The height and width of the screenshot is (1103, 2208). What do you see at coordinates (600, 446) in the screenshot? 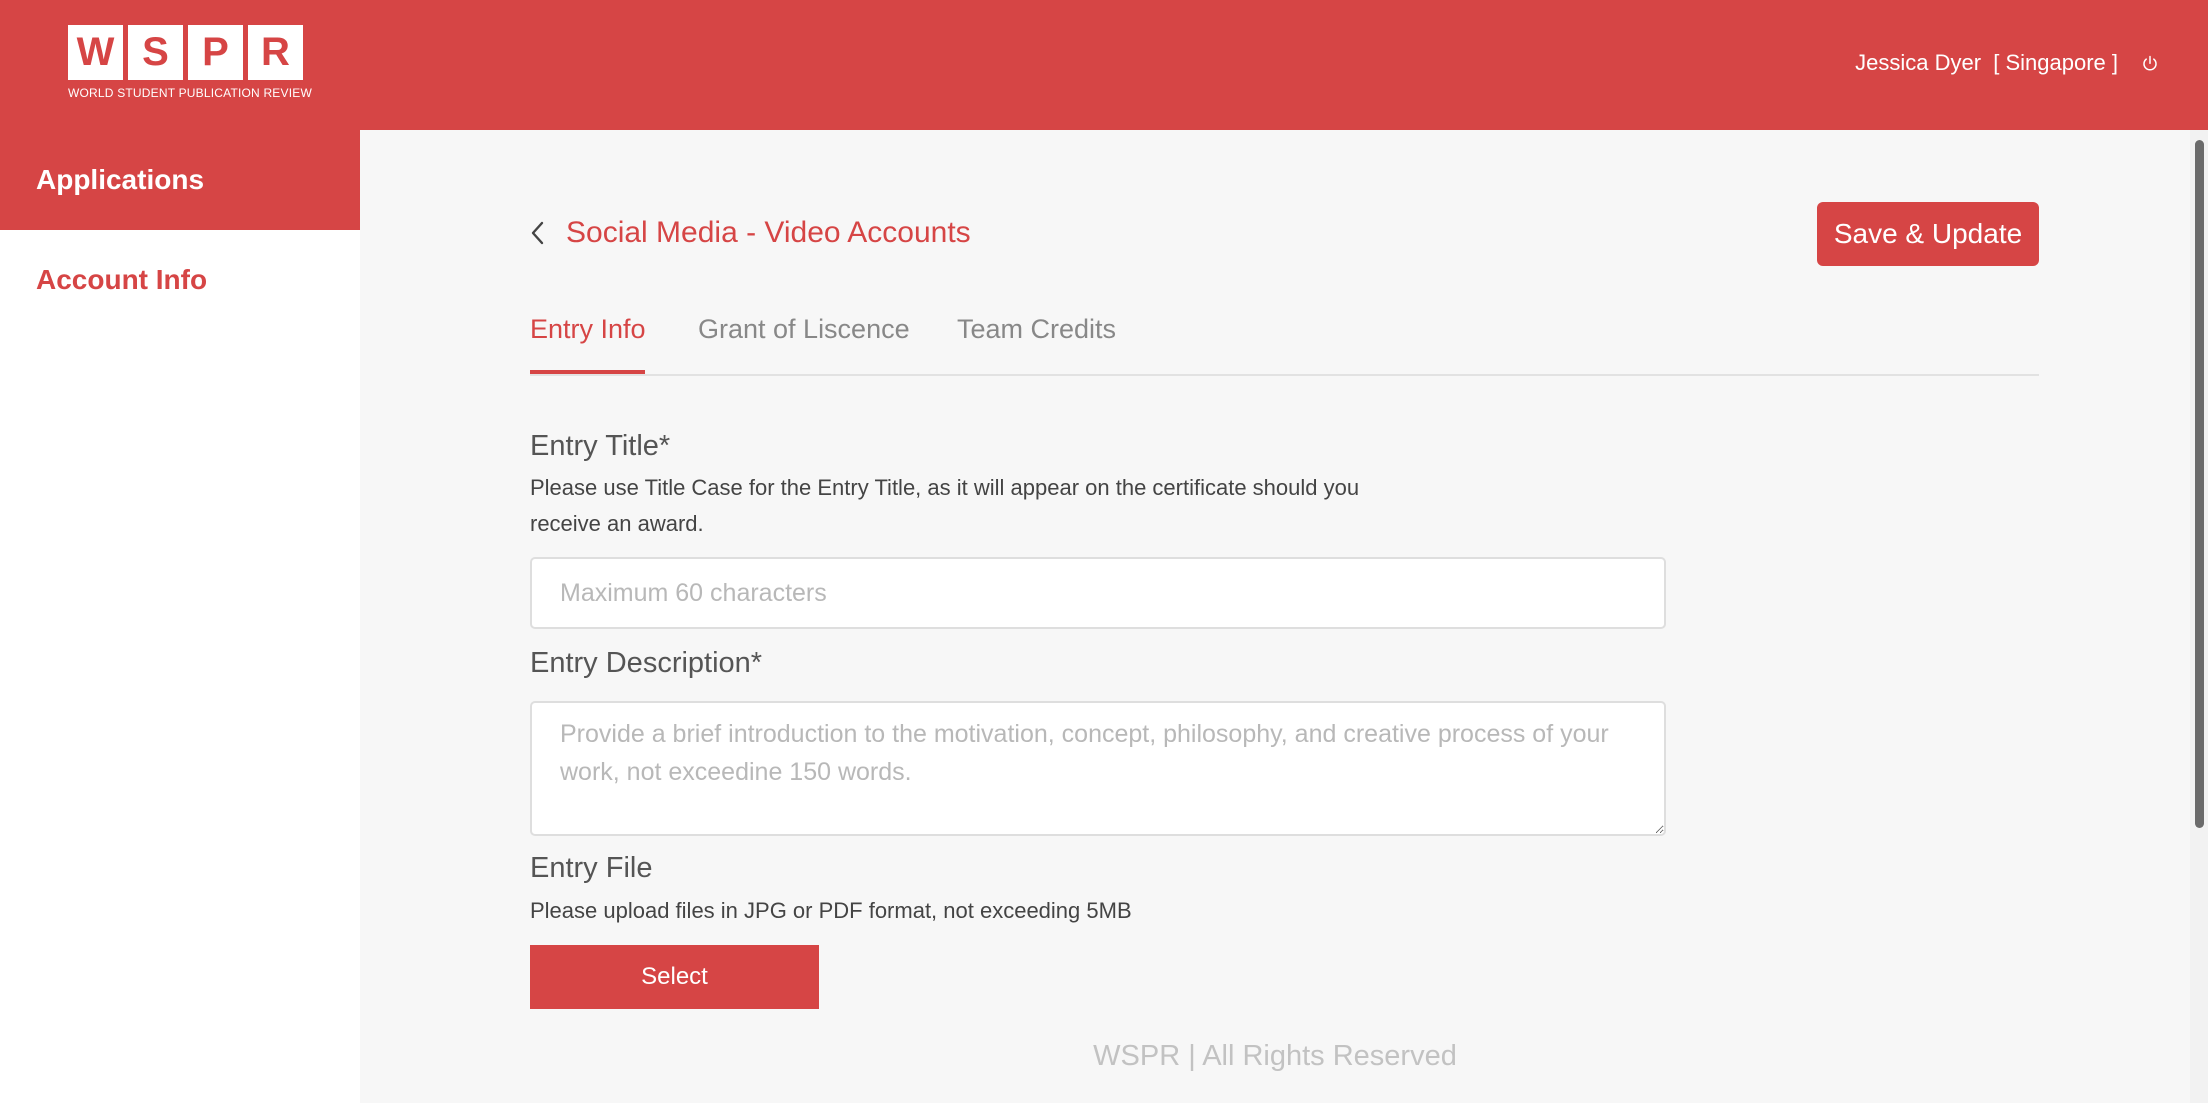
I see `entry-title-label: Entry Title*` at bounding box center [600, 446].